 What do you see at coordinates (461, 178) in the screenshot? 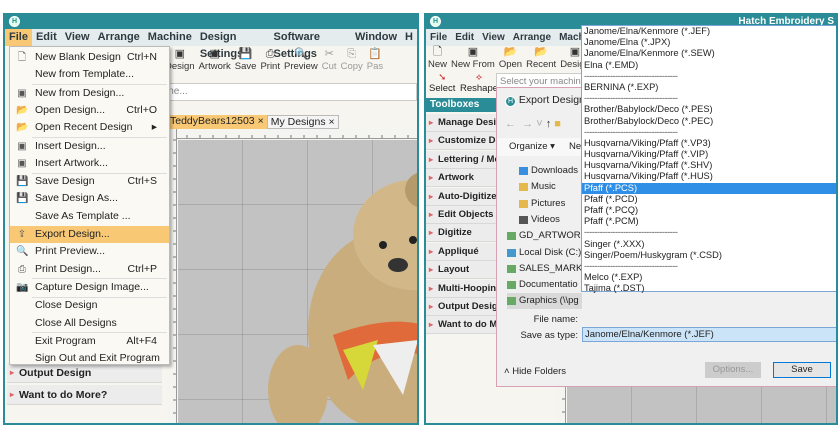
I see `sidebar-item: Artwork` at bounding box center [461, 178].